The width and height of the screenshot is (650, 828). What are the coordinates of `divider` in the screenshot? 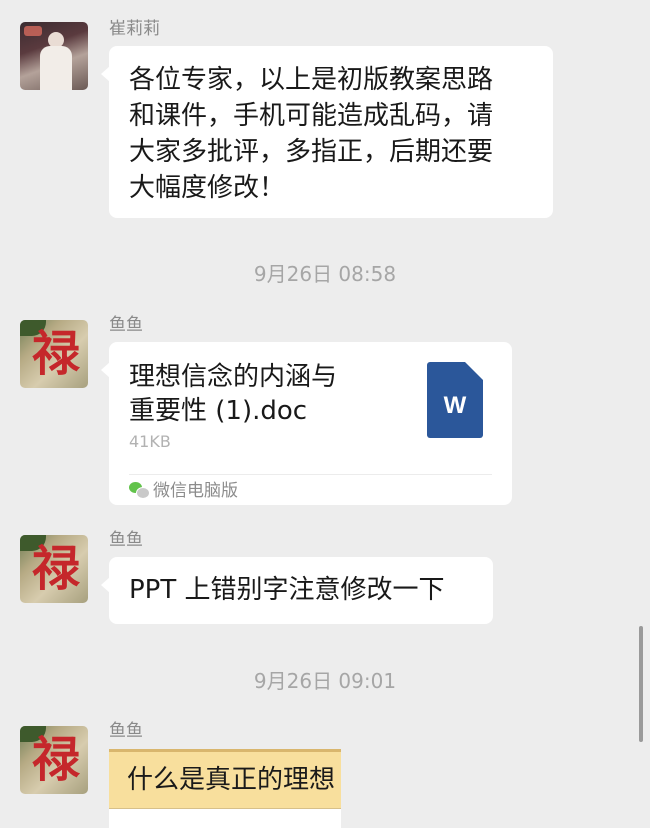 It's located at (310, 474).